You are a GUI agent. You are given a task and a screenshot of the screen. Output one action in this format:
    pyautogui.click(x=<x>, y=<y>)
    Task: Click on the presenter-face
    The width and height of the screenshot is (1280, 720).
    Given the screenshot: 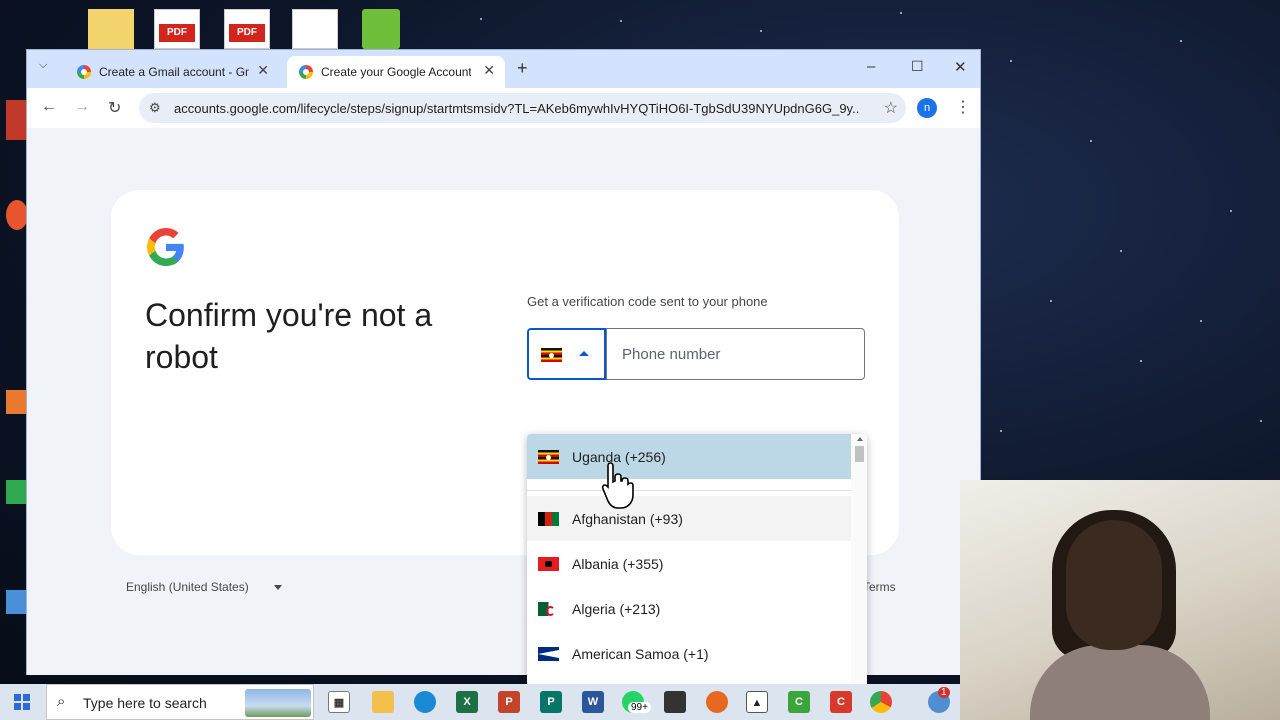 What is the action you would take?
    pyautogui.click(x=1114, y=585)
    